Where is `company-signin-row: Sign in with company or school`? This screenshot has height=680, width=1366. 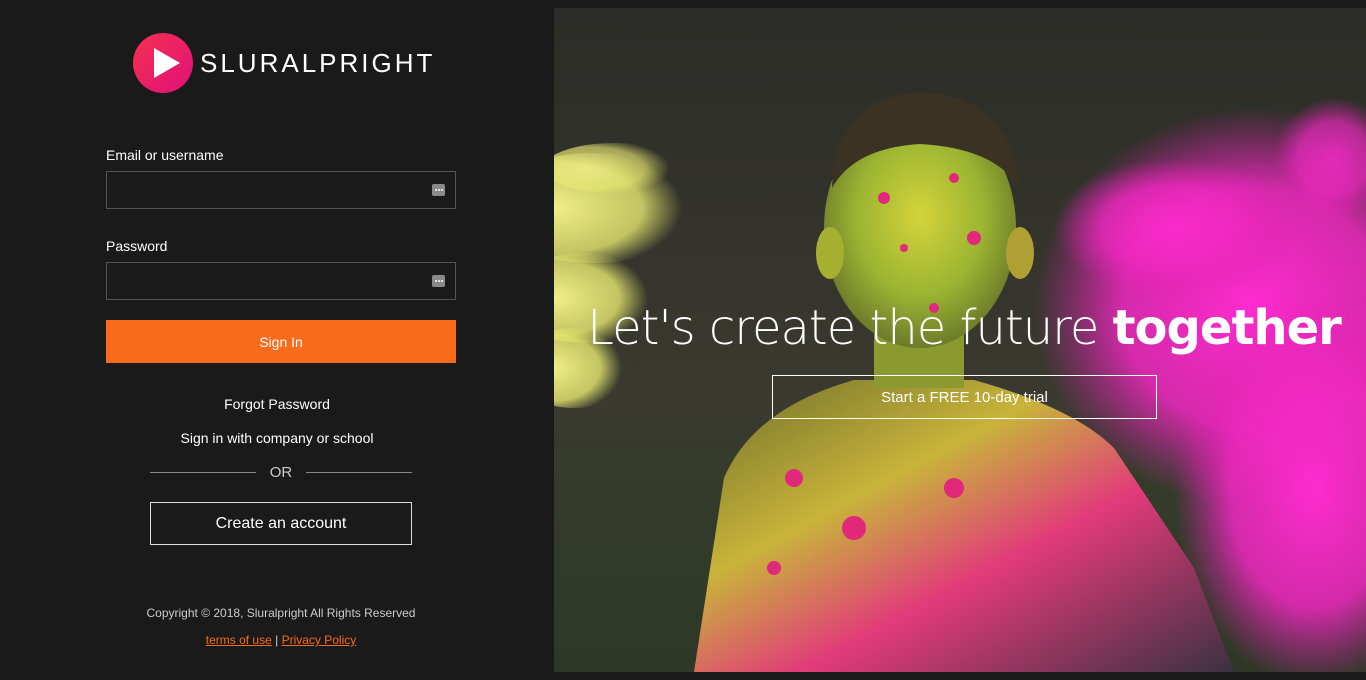 company-signin-row: Sign in with company or school is located at coordinates (277, 438).